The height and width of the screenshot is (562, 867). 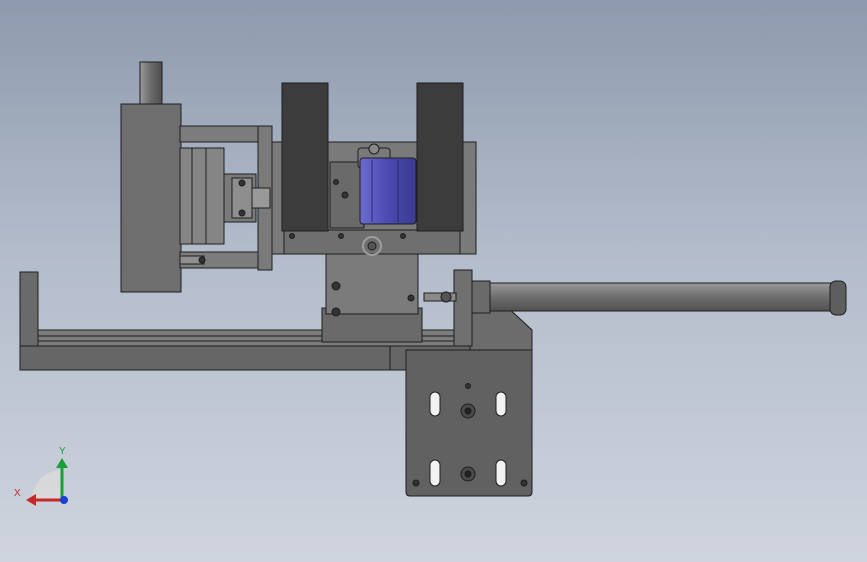 I want to click on triad-x-label: X, so click(x=17, y=493).